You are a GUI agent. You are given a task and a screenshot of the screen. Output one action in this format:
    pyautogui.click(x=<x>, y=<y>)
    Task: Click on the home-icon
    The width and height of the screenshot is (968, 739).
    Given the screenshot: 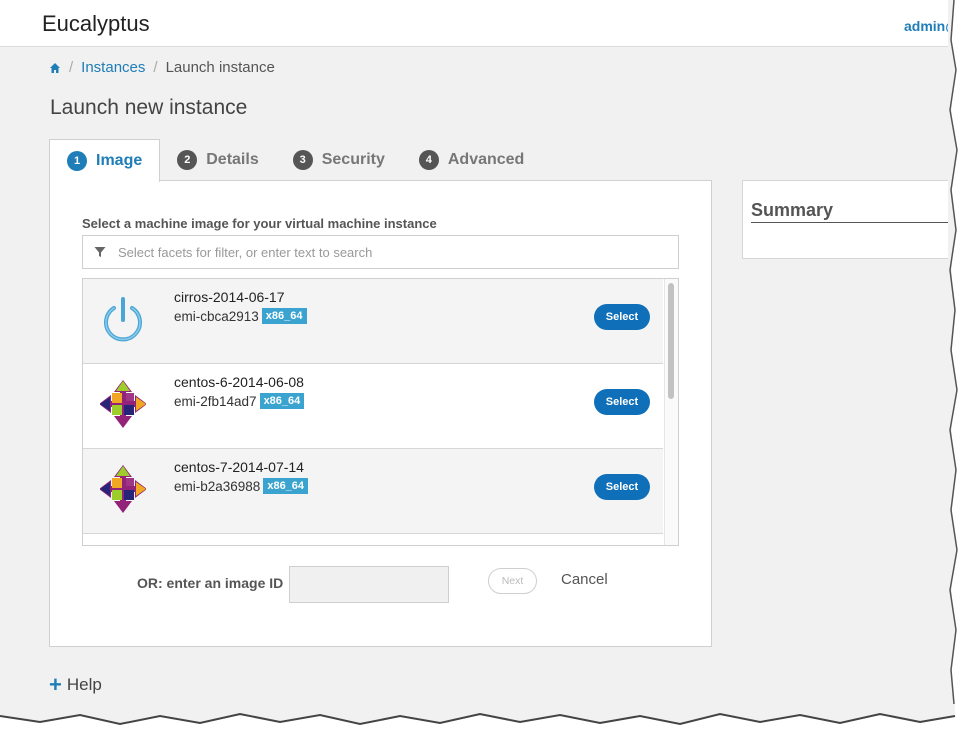 What is the action you would take?
    pyautogui.click(x=55, y=68)
    